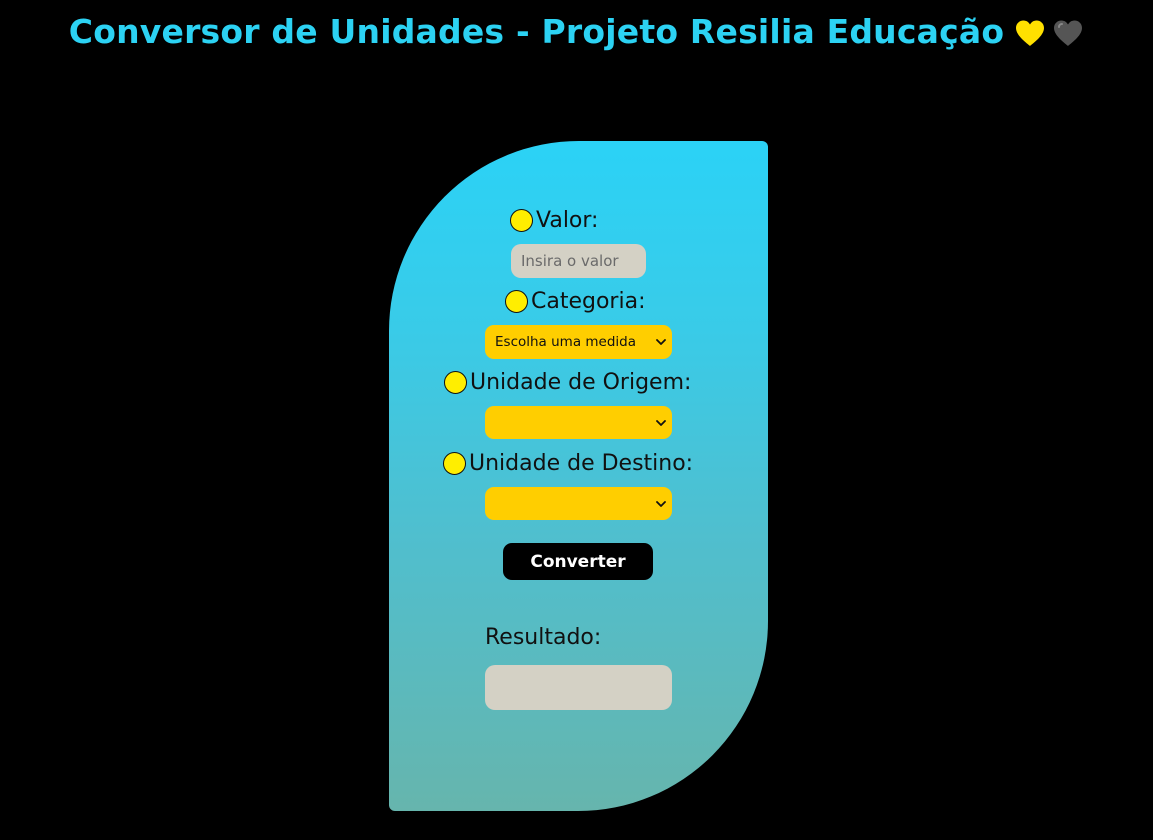 This screenshot has height=840, width=1153. I want to click on valor-input, so click(578, 261).